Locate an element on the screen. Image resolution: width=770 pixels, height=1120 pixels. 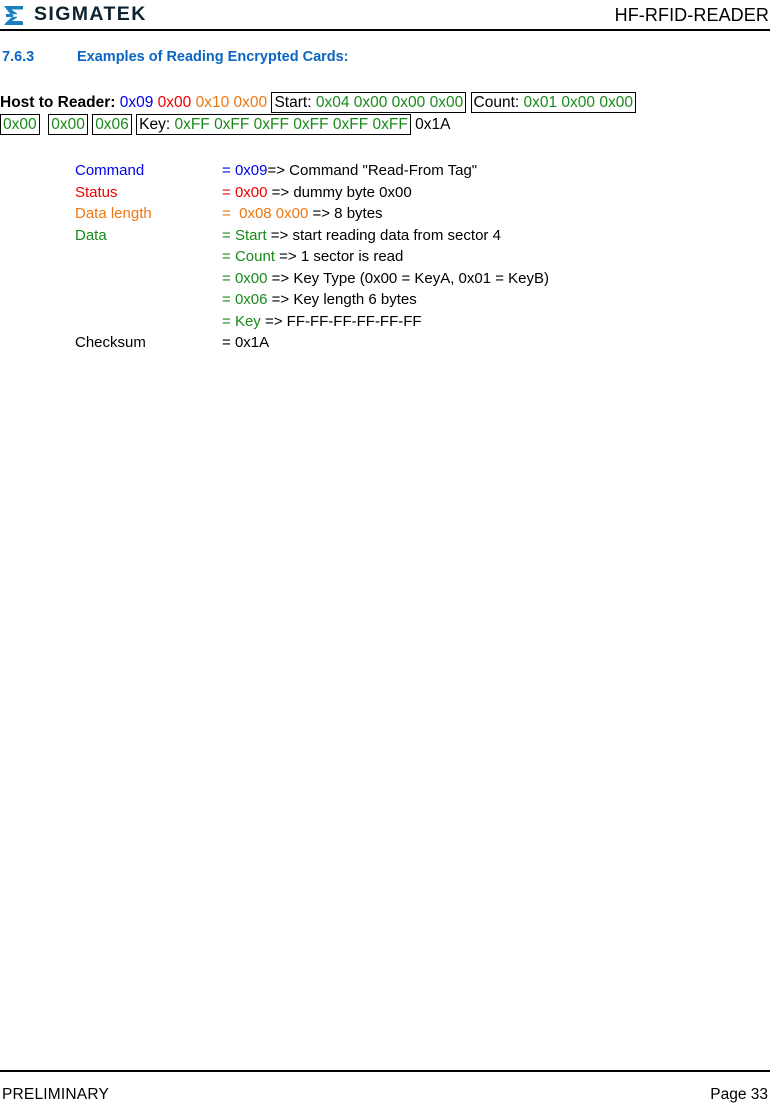
byte-status: 0x00 is located at coordinates (172, 102).